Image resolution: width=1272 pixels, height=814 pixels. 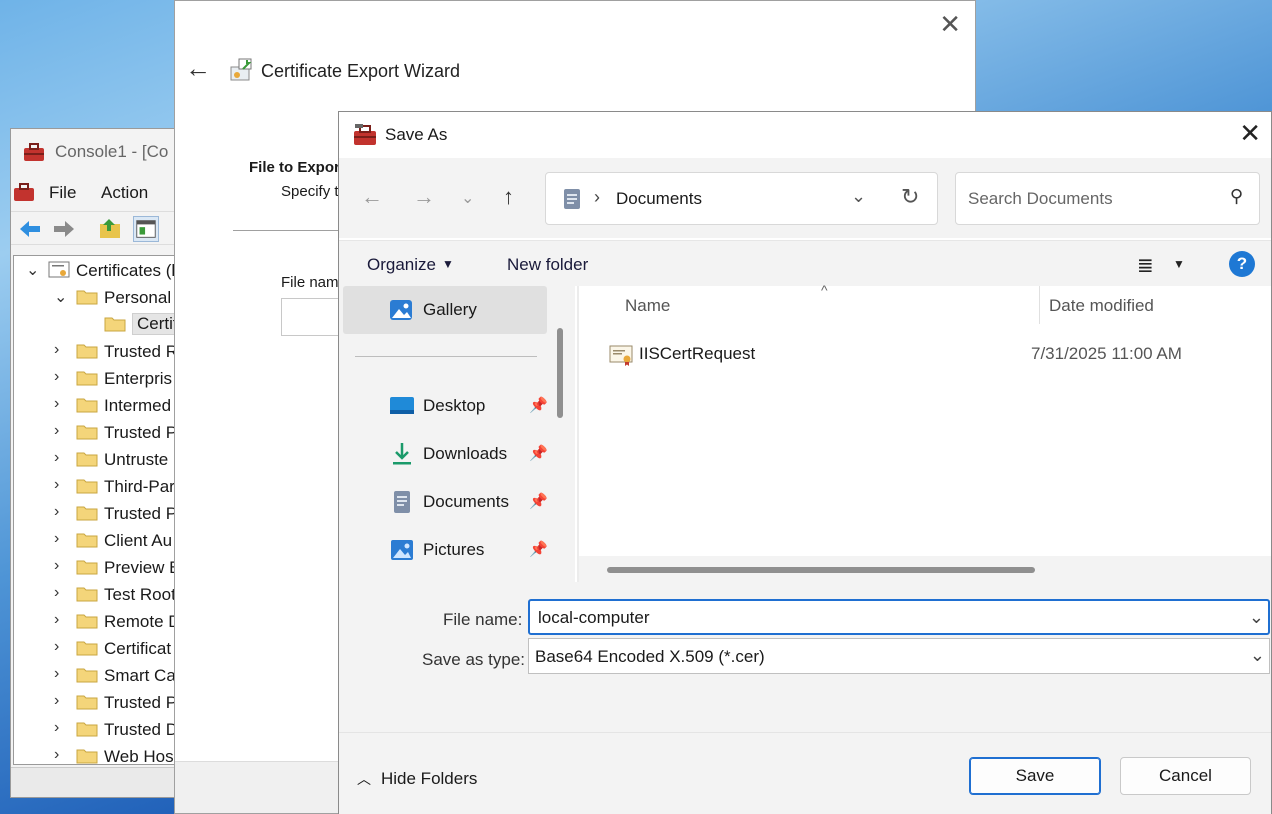 What do you see at coordinates (950, 24) in the screenshot?
I see `wizard-close-button: ✕` at bounding box center [950, 24].